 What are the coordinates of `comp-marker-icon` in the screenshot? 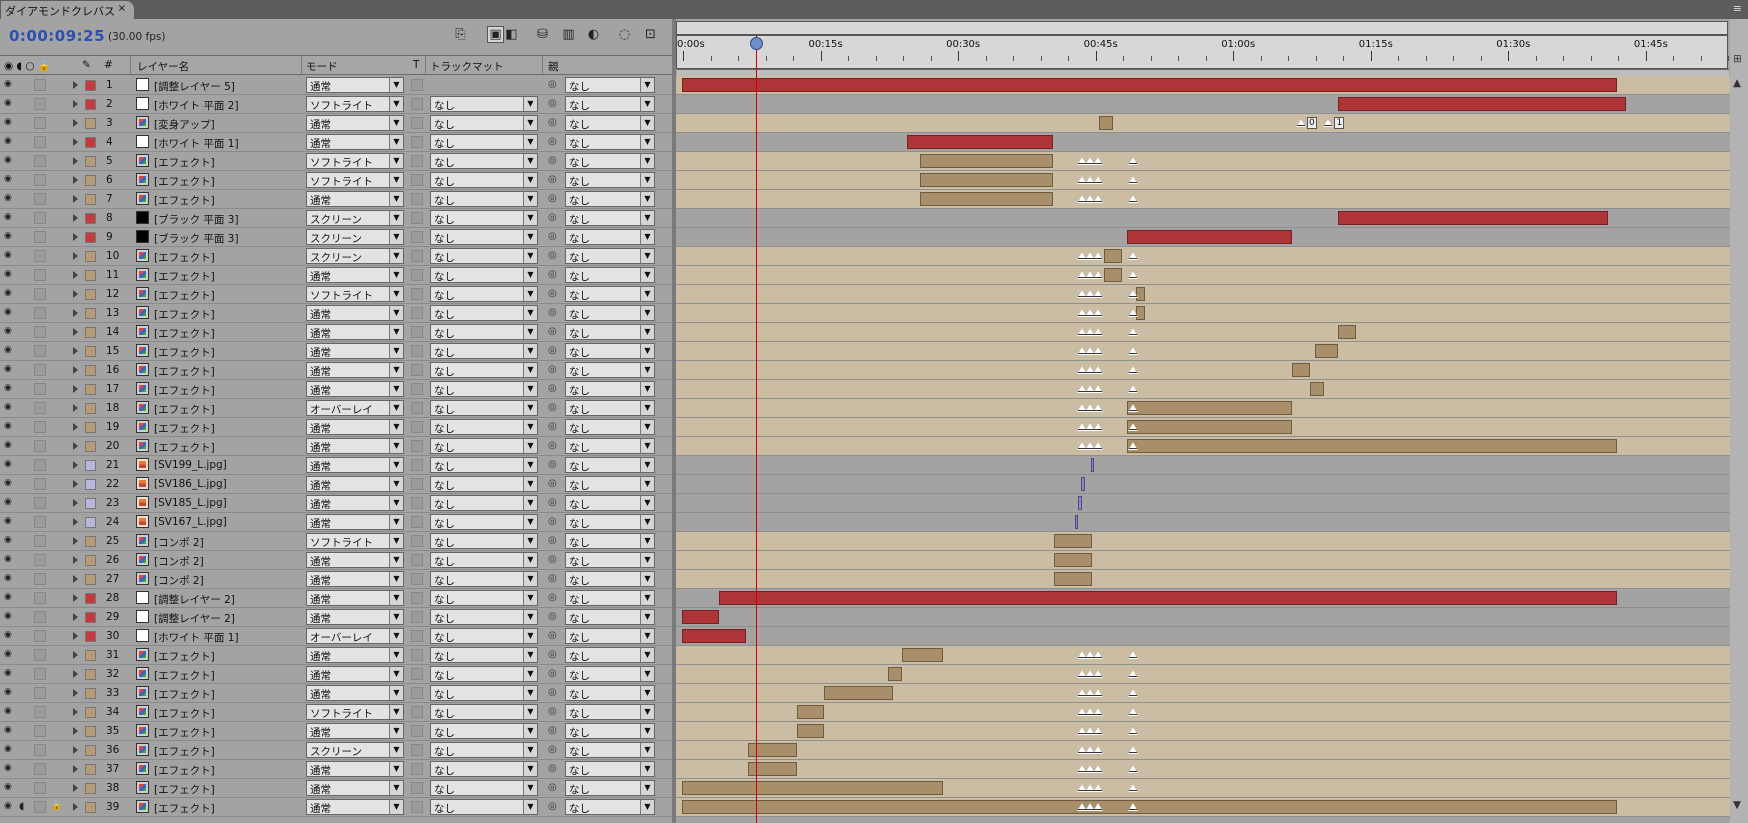 It's located at (1328, 123).